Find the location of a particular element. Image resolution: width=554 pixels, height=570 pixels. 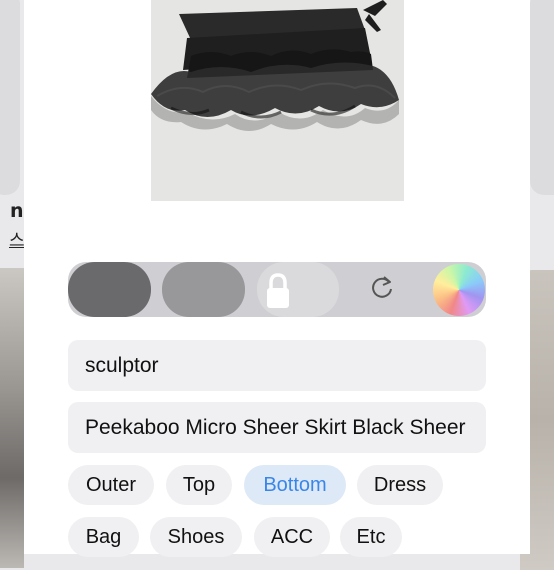

color-picker-button is located at coordinates (458, 289).